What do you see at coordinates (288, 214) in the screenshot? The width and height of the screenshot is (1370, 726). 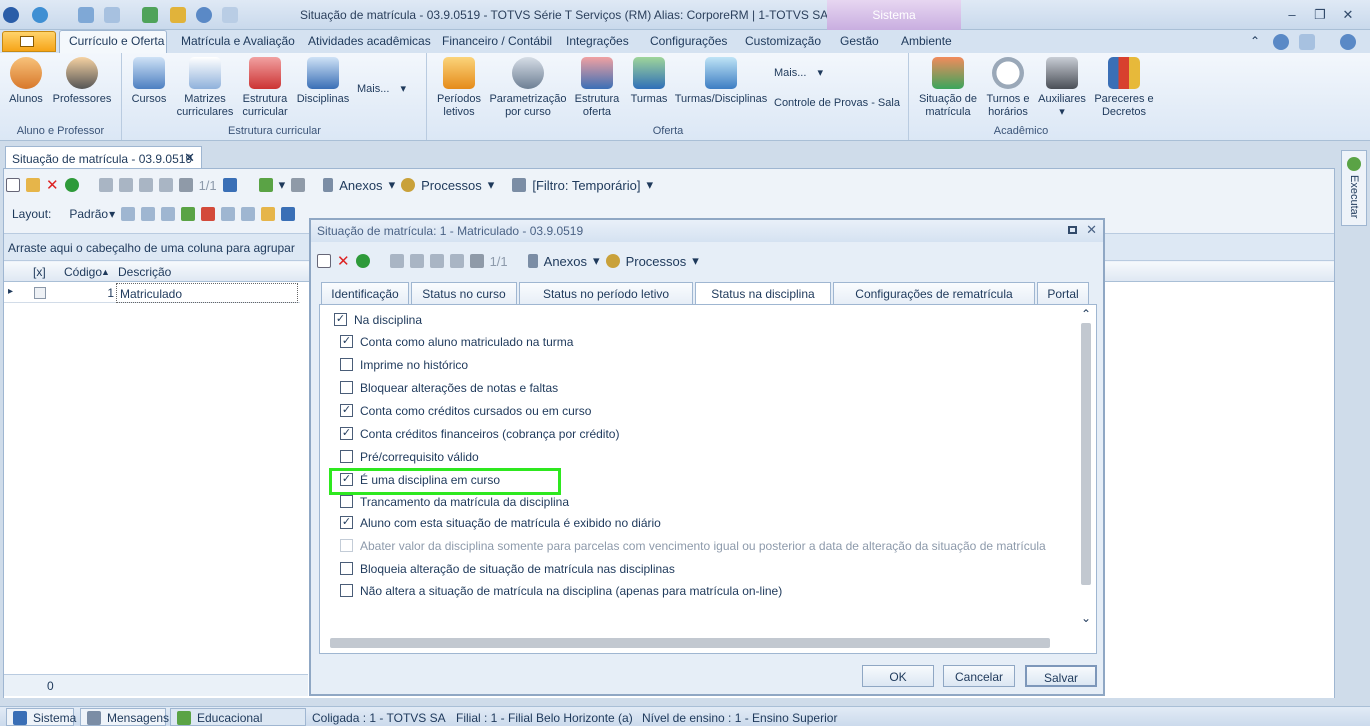 I see `chart-icon` at bounding box center [288, 214].